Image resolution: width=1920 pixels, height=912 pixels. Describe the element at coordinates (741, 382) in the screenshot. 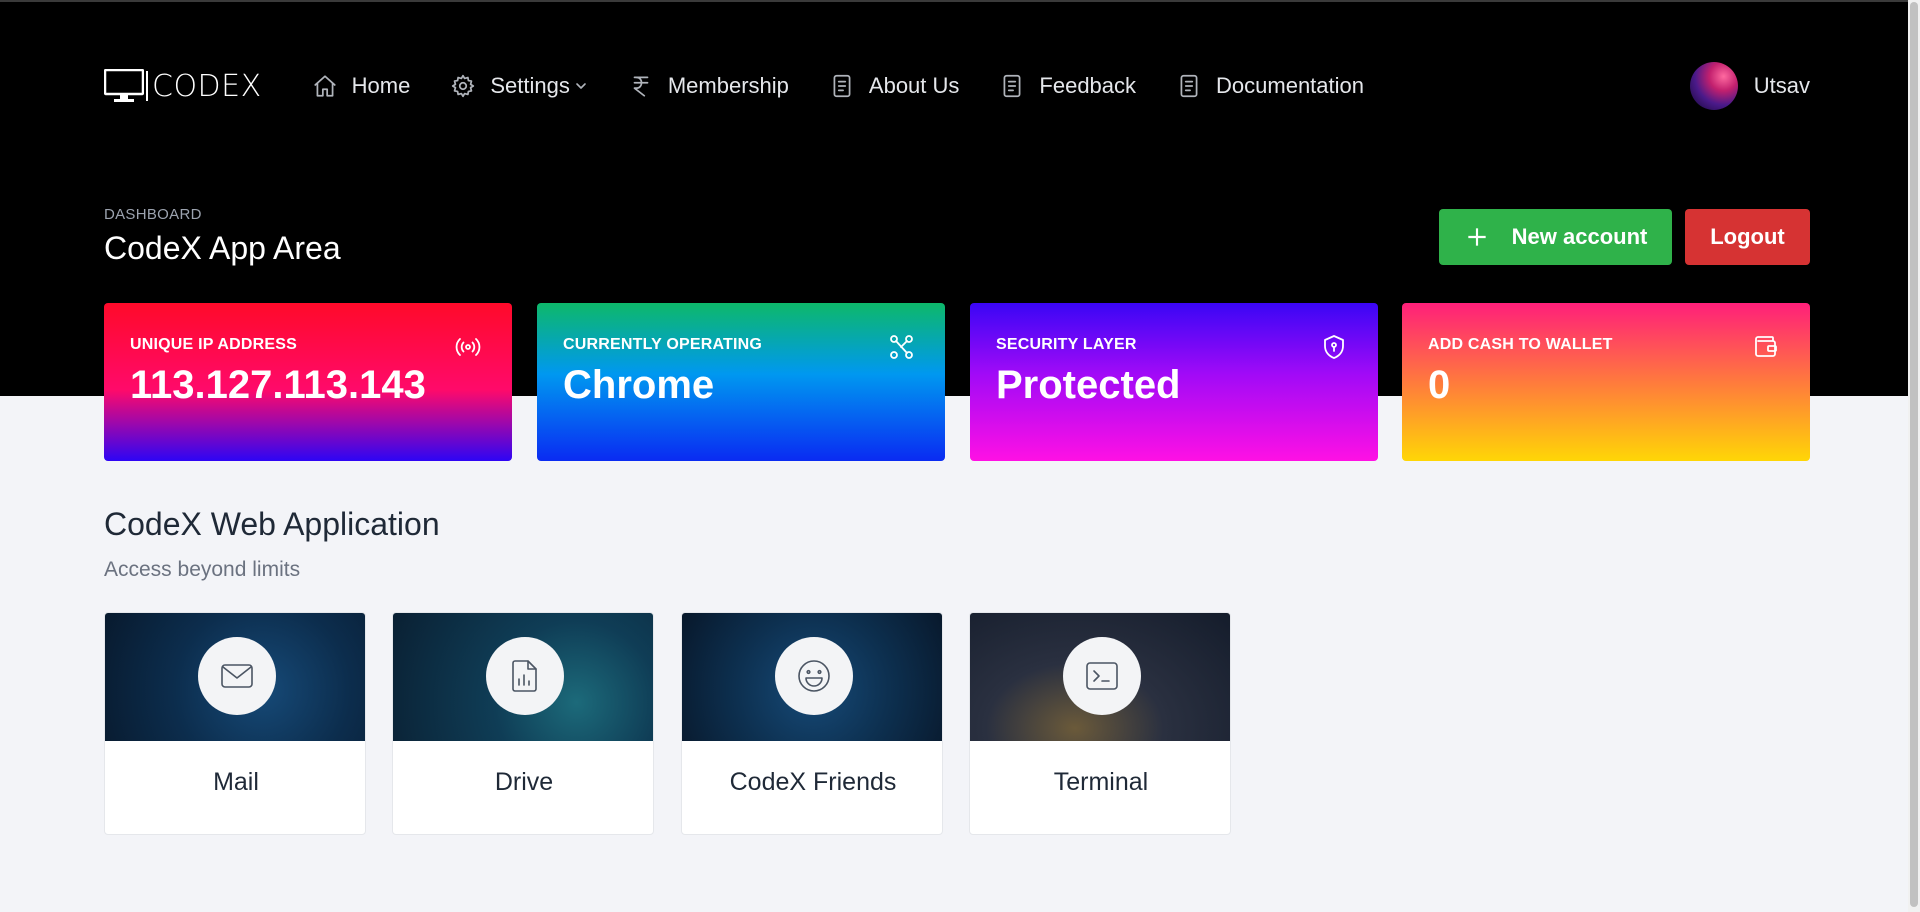

I see `stat-card-operating: CURRENTLY OPERATING Chrome` at that location.